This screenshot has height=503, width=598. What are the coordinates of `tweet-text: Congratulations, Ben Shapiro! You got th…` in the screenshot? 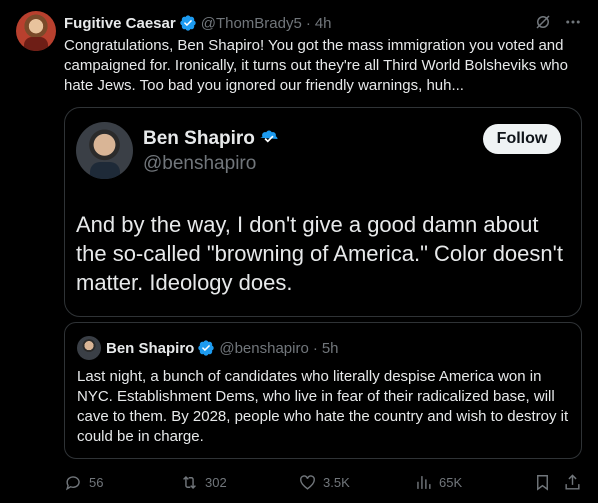 It's located at (316, 65).